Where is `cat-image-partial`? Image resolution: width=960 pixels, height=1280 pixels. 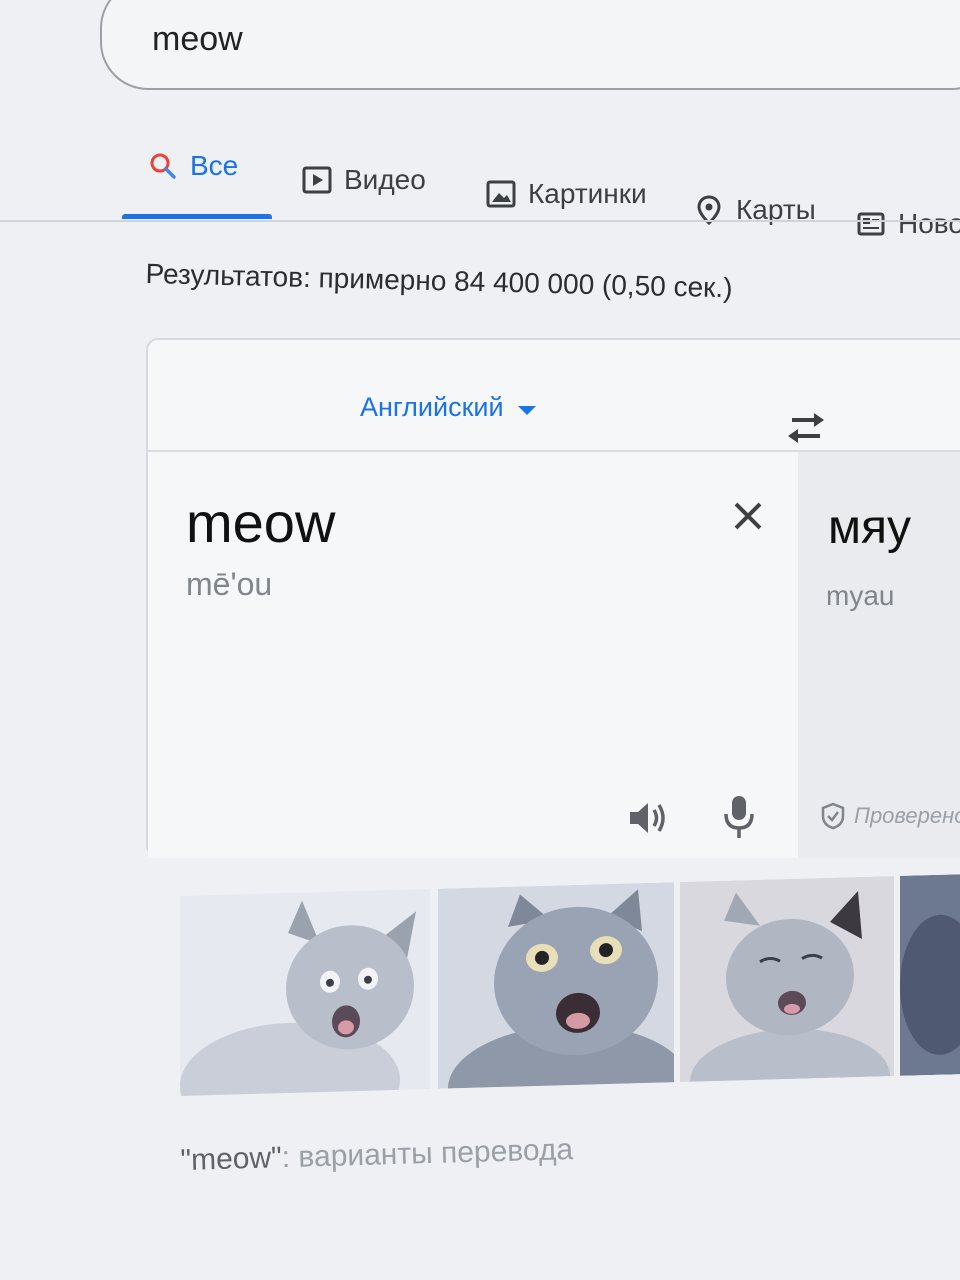
cat-image-partial is located at coordinates (930, 975).